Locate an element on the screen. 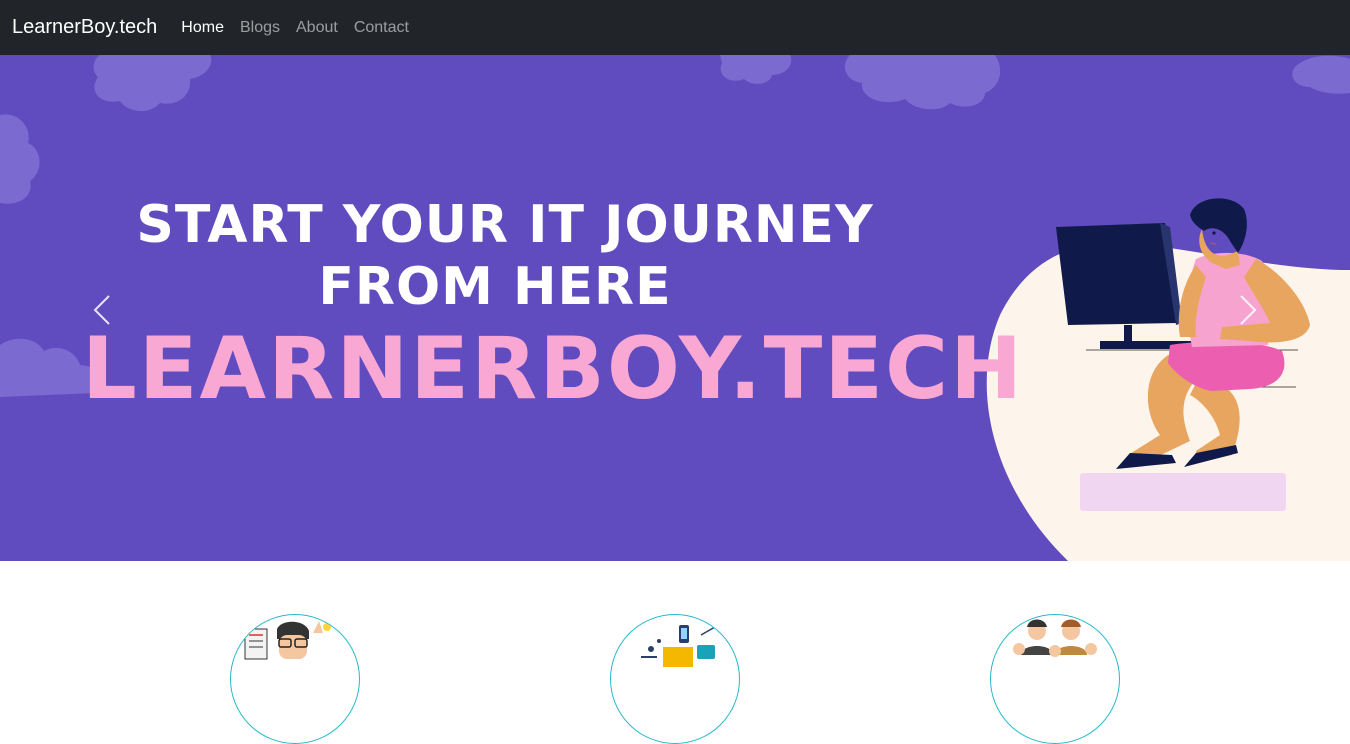 This screenshot has width=1350, height=744. nav-link-contact: Contact is located at coordinates (381, 28).